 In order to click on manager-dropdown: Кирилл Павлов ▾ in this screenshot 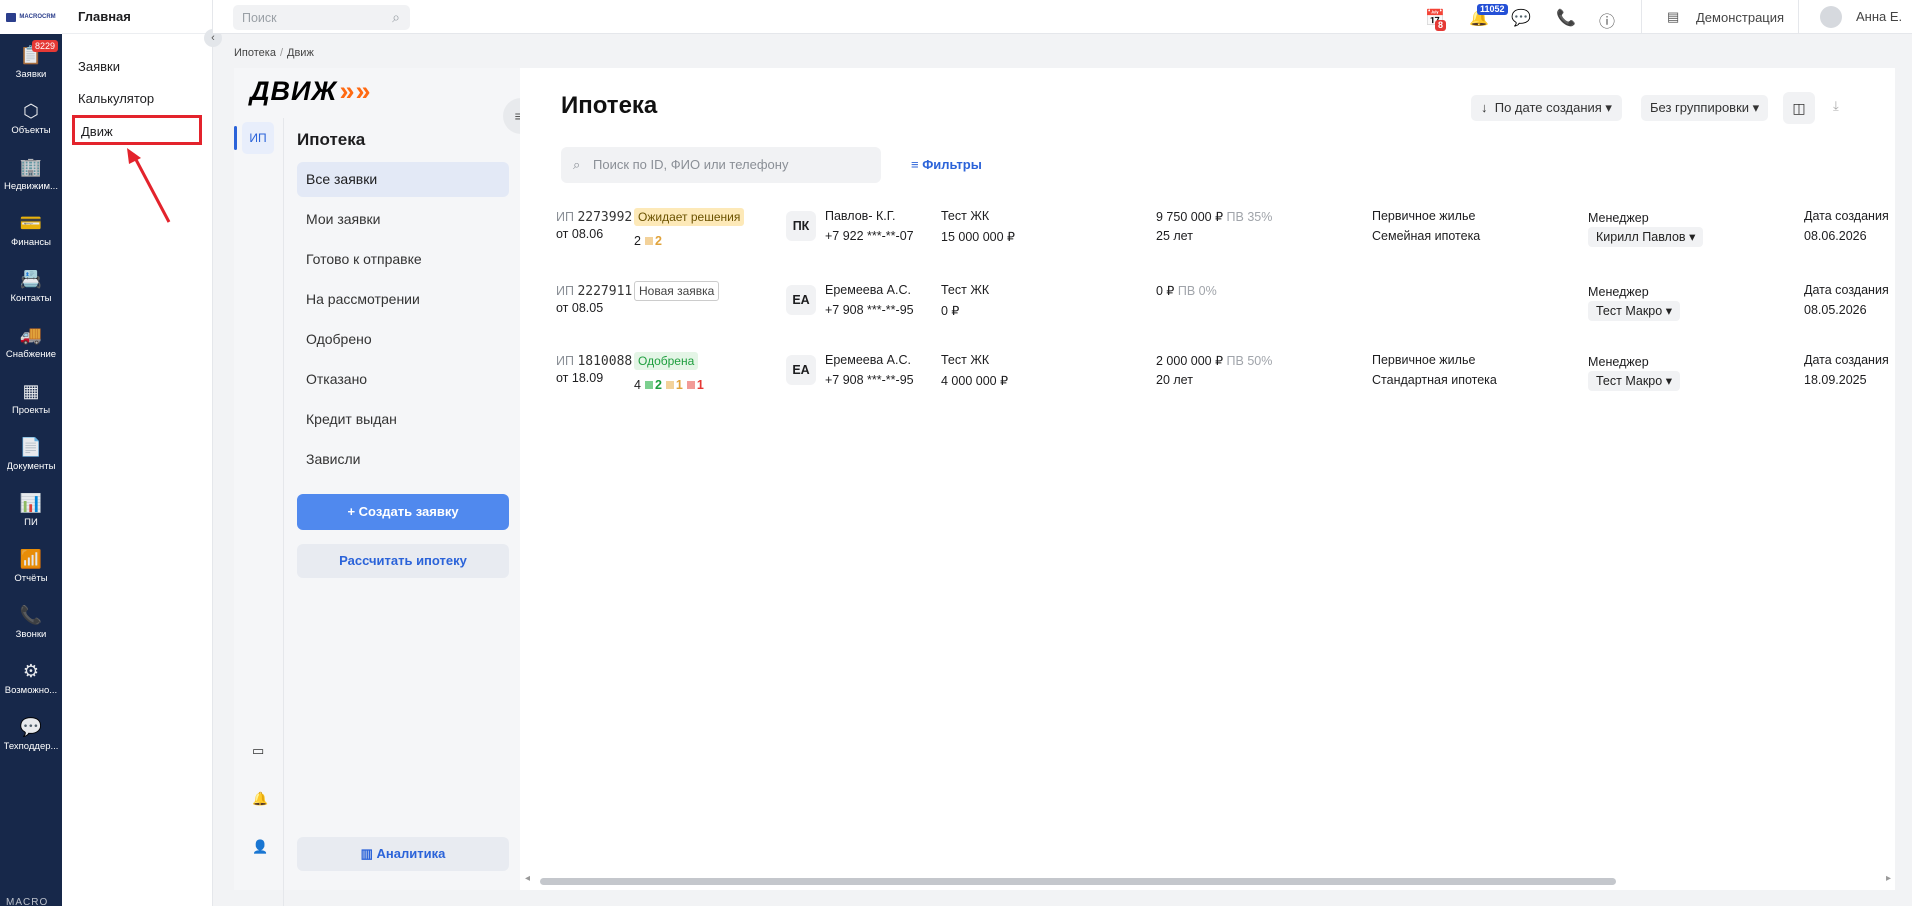, I will do `click(1646, 237)`.